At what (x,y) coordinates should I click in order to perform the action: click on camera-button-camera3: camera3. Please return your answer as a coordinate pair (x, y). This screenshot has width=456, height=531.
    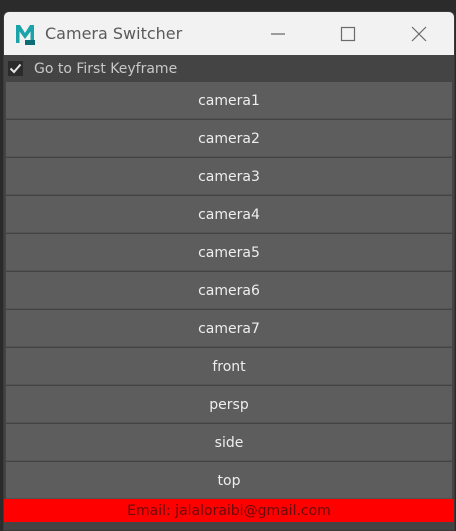
    Looking at the image, I should click on (229, 176).